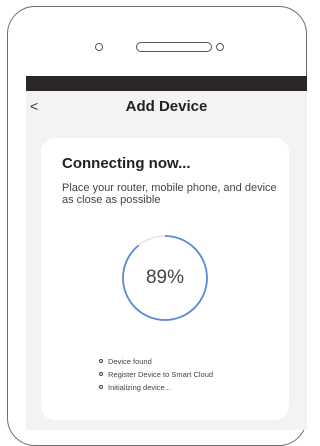 This screenshot has width=320, height=446. I want to click on step-device-found: Device found, so click(156, 361).